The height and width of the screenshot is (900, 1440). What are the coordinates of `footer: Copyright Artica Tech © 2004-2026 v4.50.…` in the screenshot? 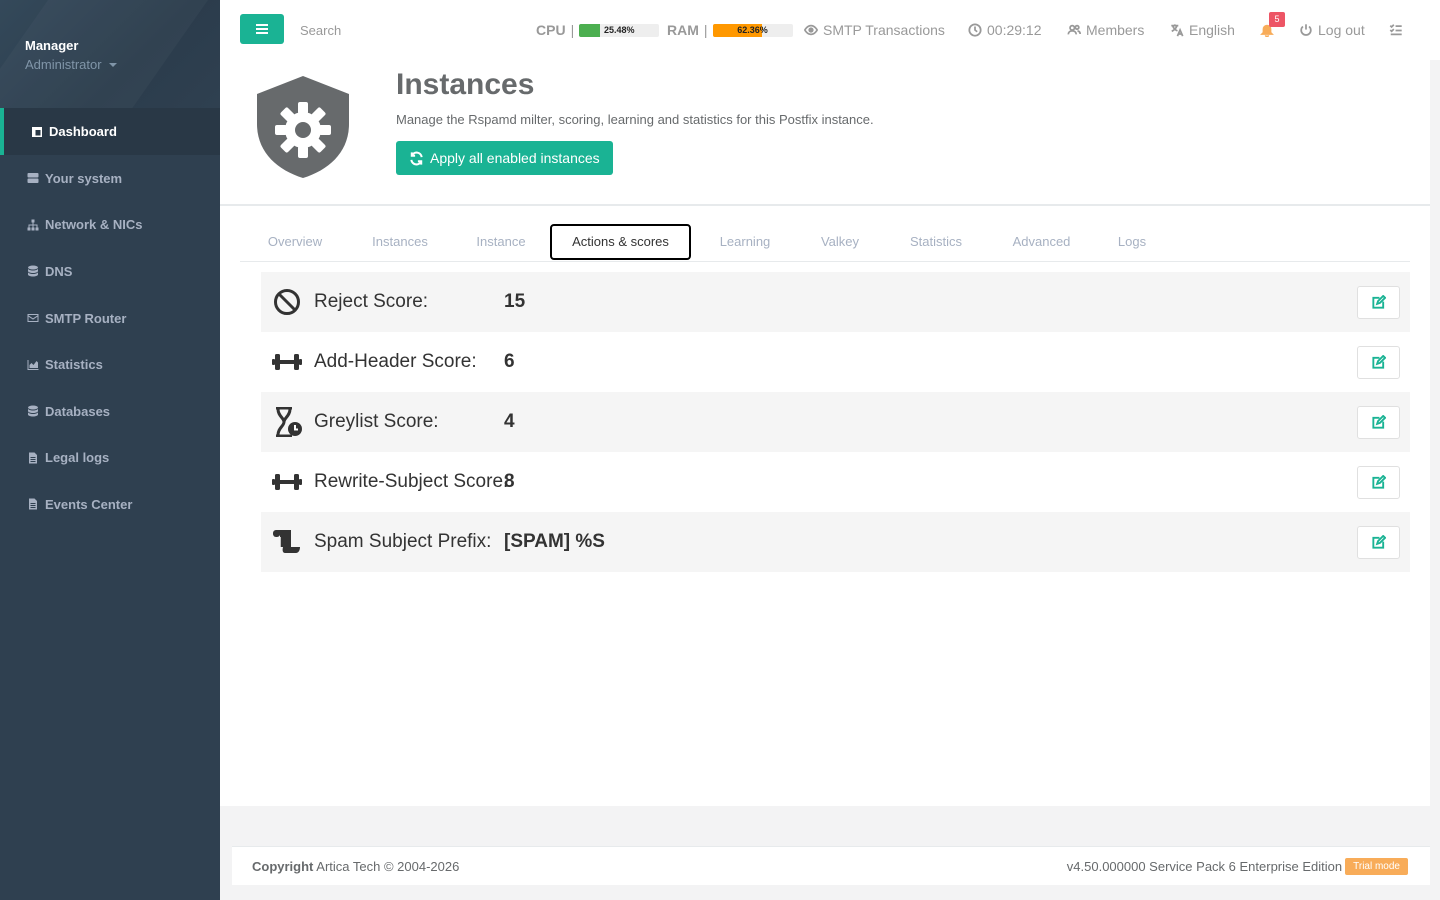 It's located at (831, 865).